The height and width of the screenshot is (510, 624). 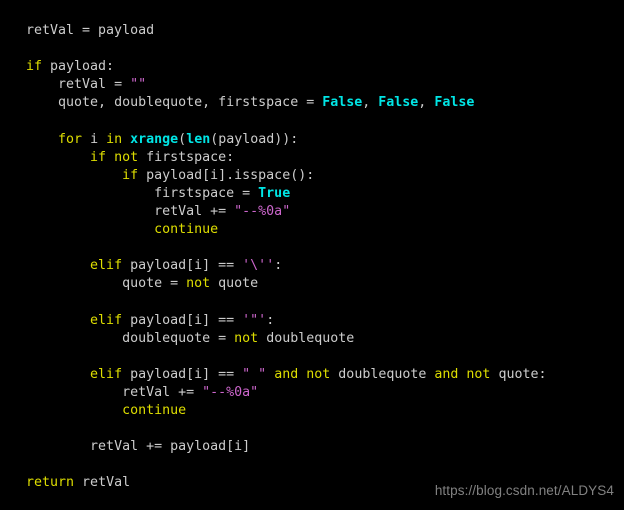 What do you see at coordinates (524, 490) in the screenshot?
I see `watermark-url: https://blog.csdn.net/ALDYS4` at bounding box center [524, 490].